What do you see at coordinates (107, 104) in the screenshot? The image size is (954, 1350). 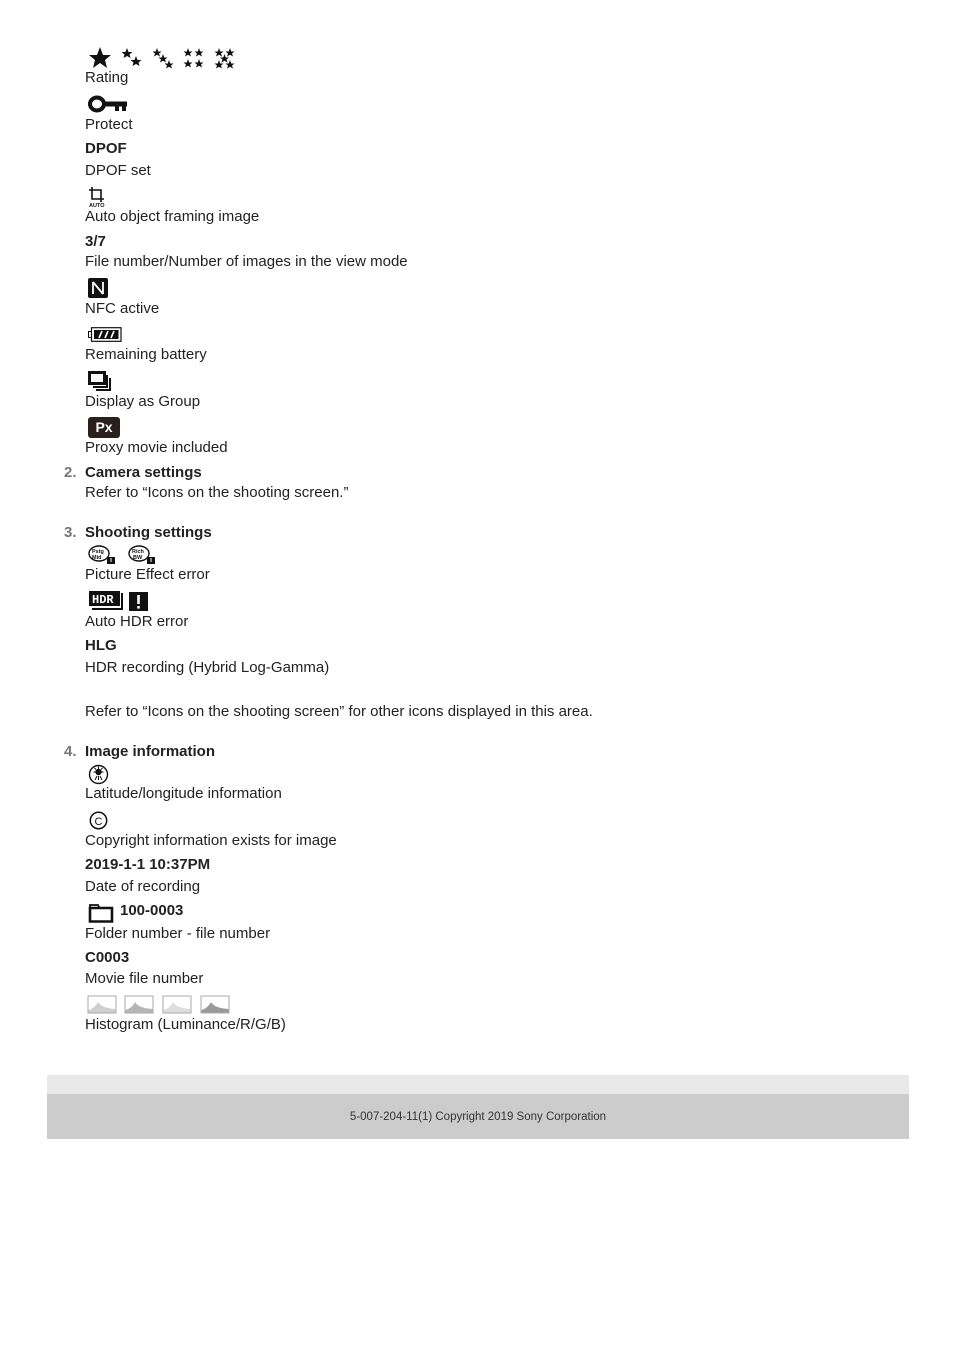 I see `protect-key-icon` at bounding box center [107, 104].